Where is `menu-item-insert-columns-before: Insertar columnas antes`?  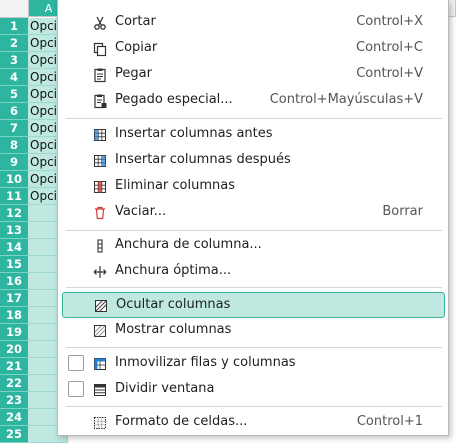
menu-item-insert-columns-before: Insertar columnas antes is located at coordinates (253, 135).